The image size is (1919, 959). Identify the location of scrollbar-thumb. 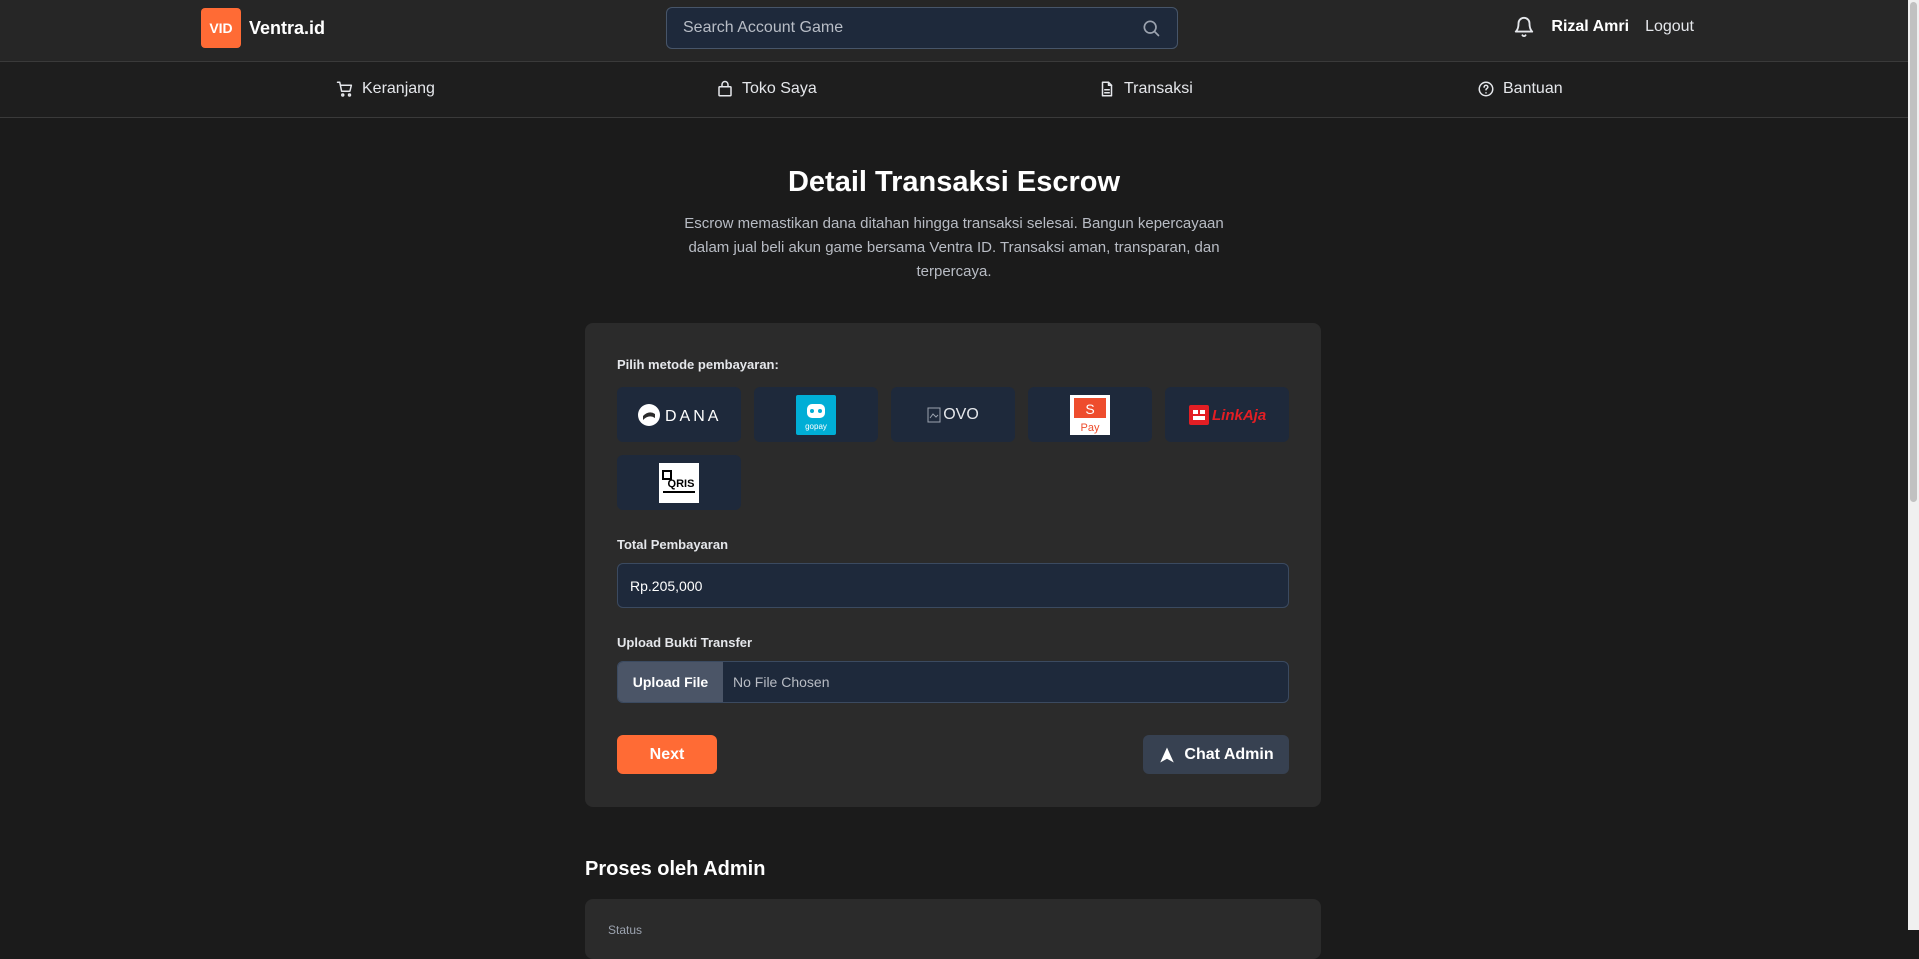
(1913, 252).